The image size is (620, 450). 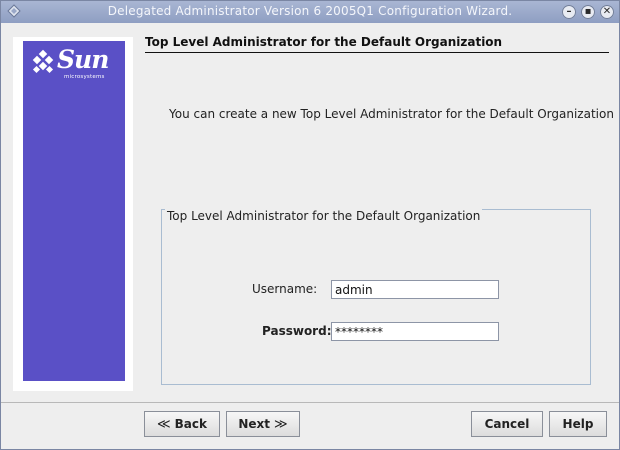 What do you see at coordinates (415, 289) in the screenshot?
I see `username-input` at bounding box center [415, 289].